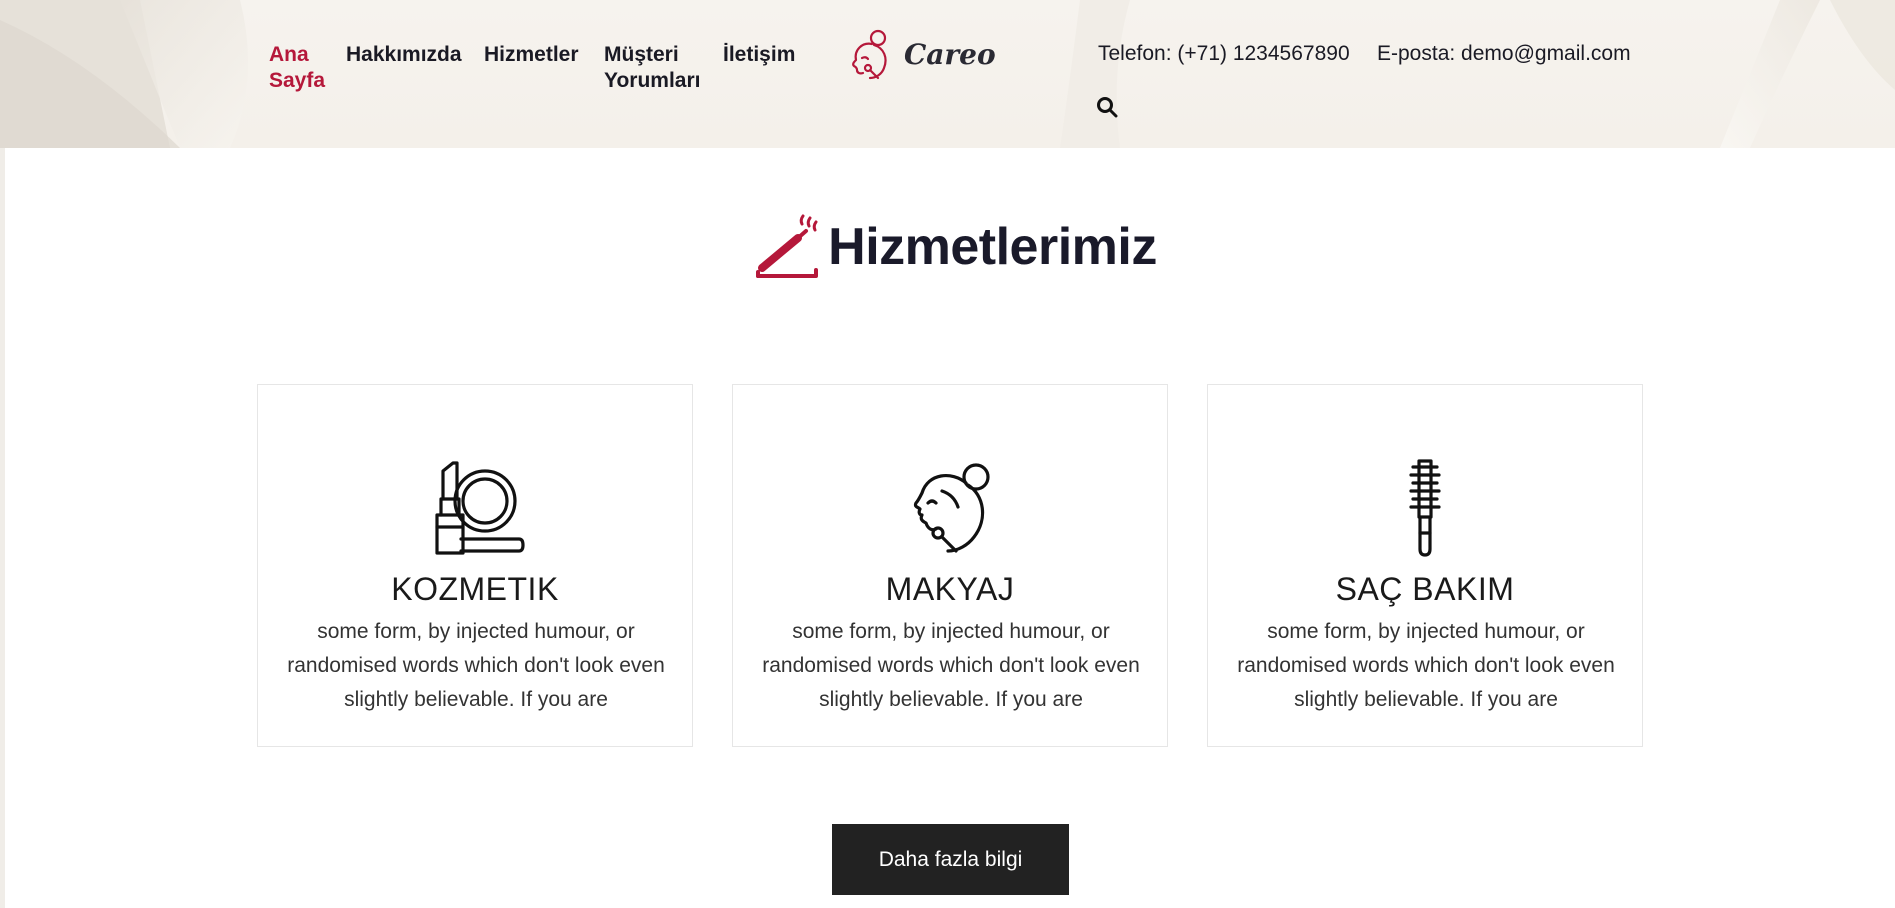 This screenshot has height=908, width=1895. Describe the element at coordinates (1425, 589) in the screenshot. I see `card-title: SAÇ BAKIM` at that location.